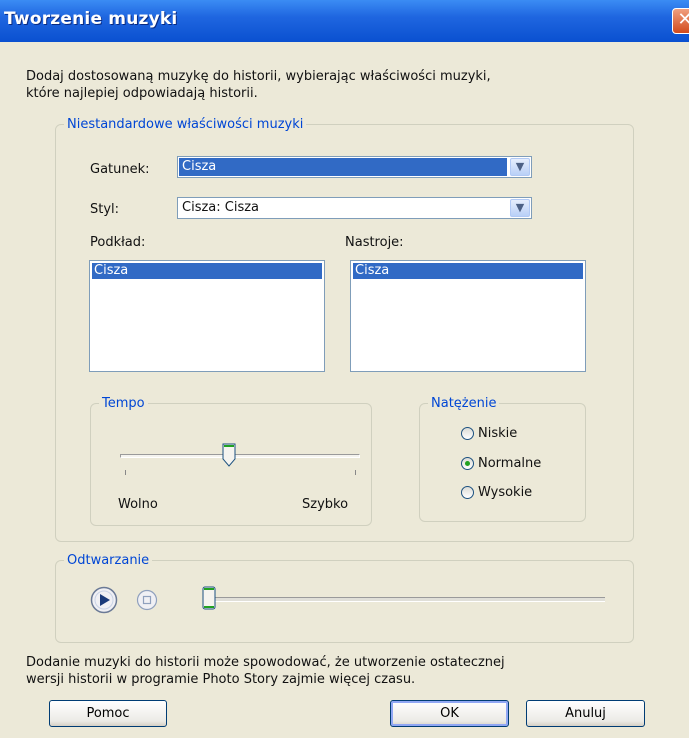  Describe the element at coordinates (91, 19) in the screenshot. I see `window-title: Tworzenie muzyki` at that location.